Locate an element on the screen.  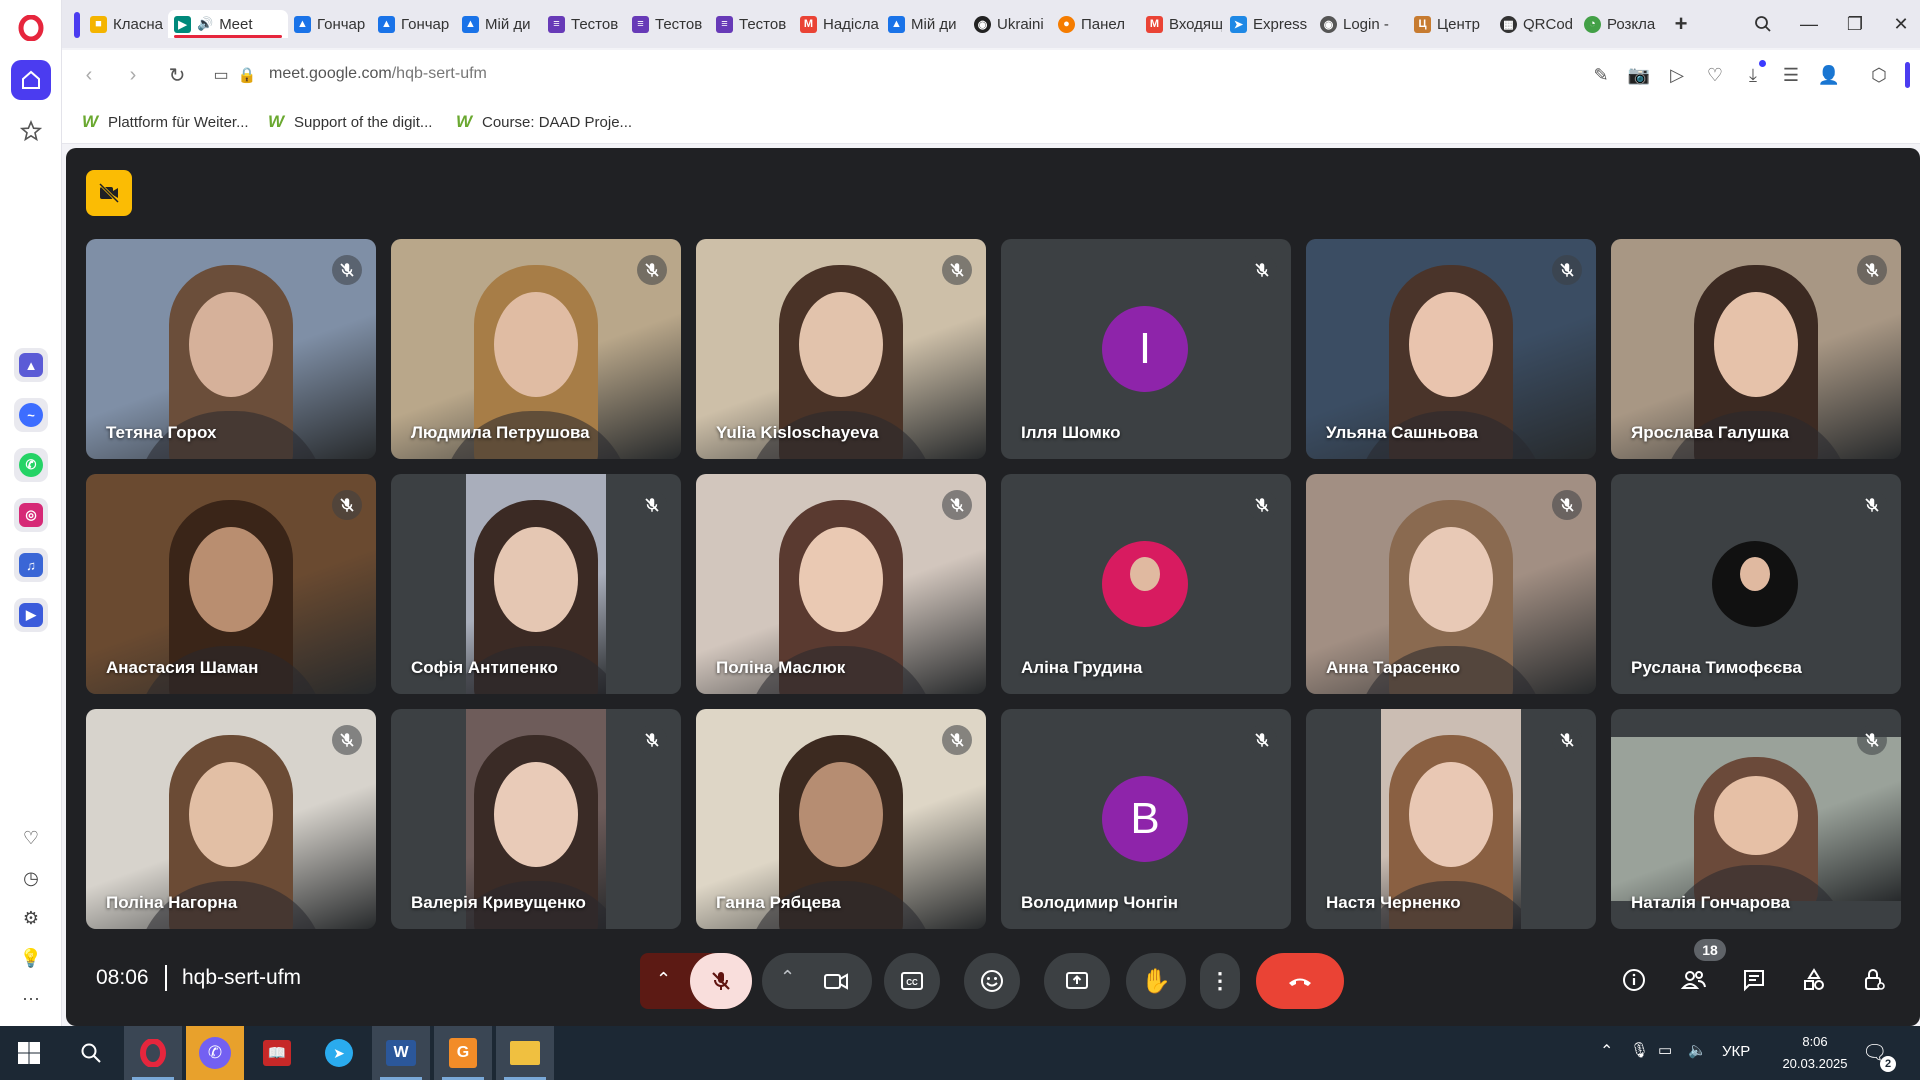
tab-10: ◉ Ukraini is located at coordinates (1012, 24).